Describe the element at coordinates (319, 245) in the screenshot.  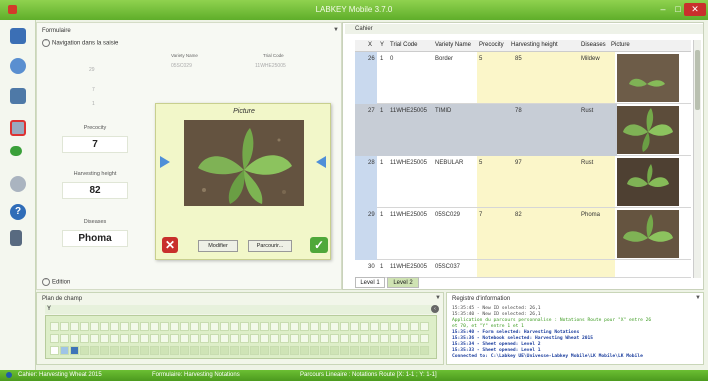
I see `confirm-icon: ✓` at that location.